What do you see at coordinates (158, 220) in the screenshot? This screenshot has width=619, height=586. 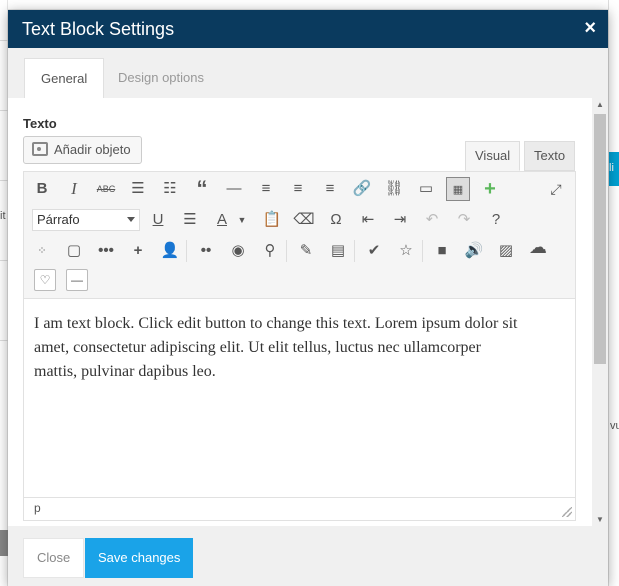 I see `underline-icon: U` at bounding box center [158, 220].